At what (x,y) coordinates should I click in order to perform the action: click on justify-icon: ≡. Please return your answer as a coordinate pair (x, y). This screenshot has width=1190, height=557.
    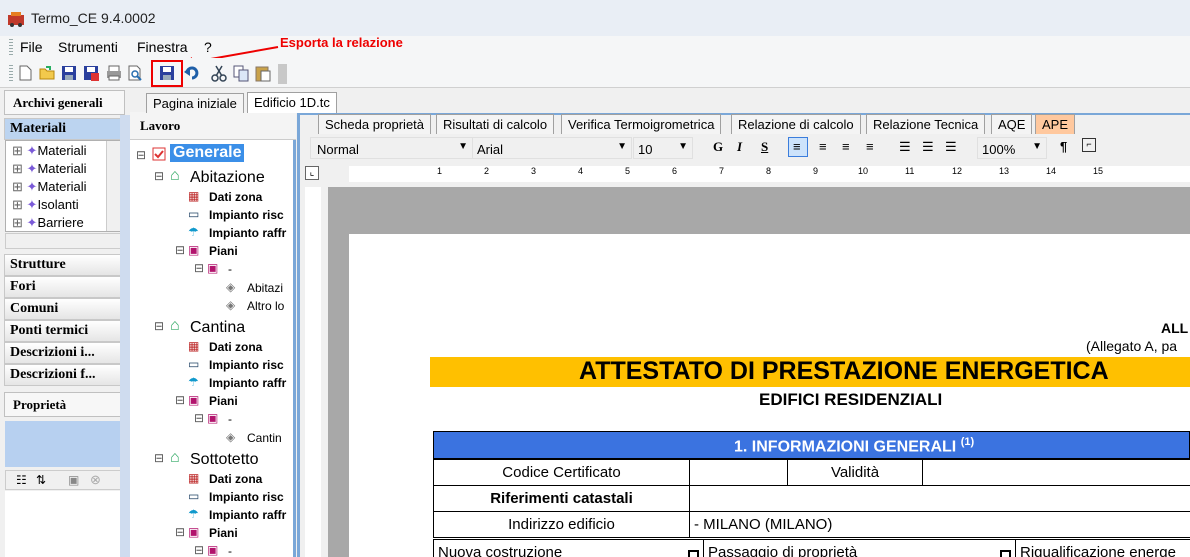
    Looking at the image, I should click on (870, 146).